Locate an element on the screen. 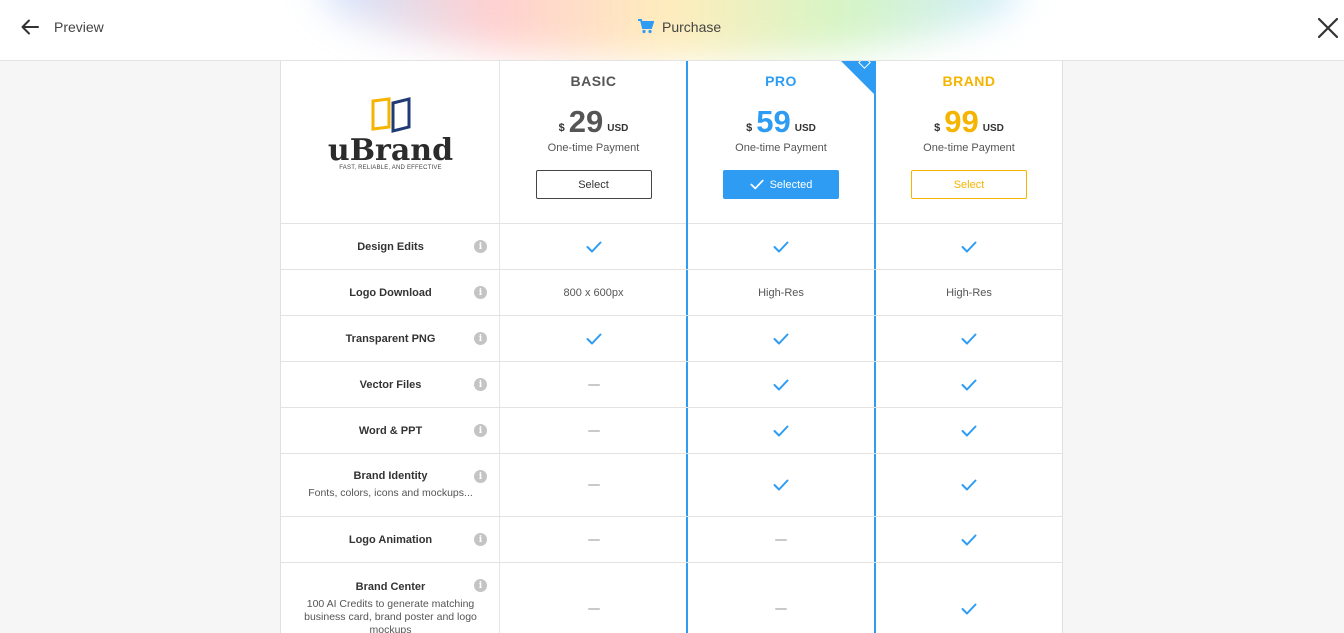  back-preview-button: Preview is located at coordinates (62, 27).